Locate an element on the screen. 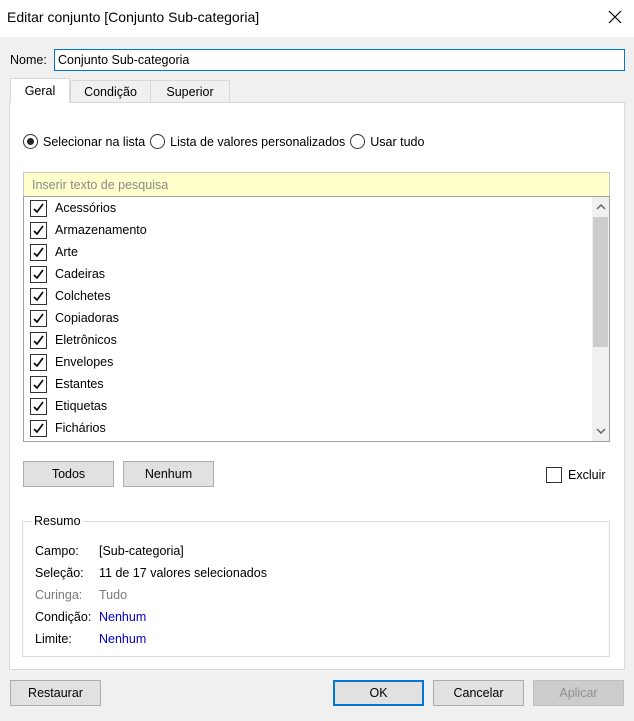 The height and width of the screenshot is (721, 634). list-item: Cadeiras is located at coordinates (67, 274).